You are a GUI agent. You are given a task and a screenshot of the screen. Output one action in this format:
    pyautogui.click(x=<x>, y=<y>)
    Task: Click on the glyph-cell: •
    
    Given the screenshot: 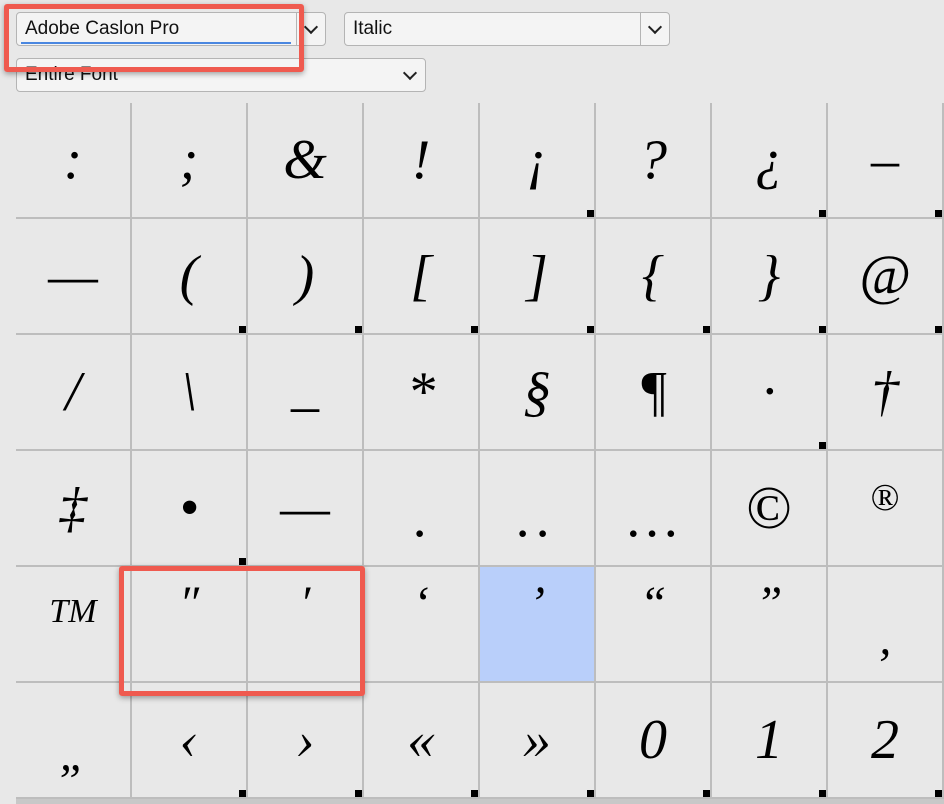 What is the action you would take?
    pyautogui.click(x=190, y=509)
    